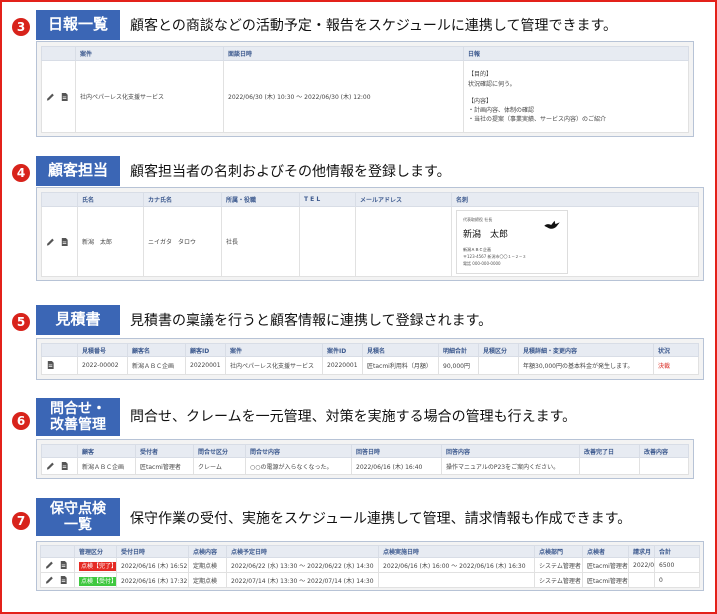 This screenshot has width=717, height=614. What do you see at coordinates (21, 521) in the screenshot?
I see `section-number: 7` at bounding box center [21, 521].